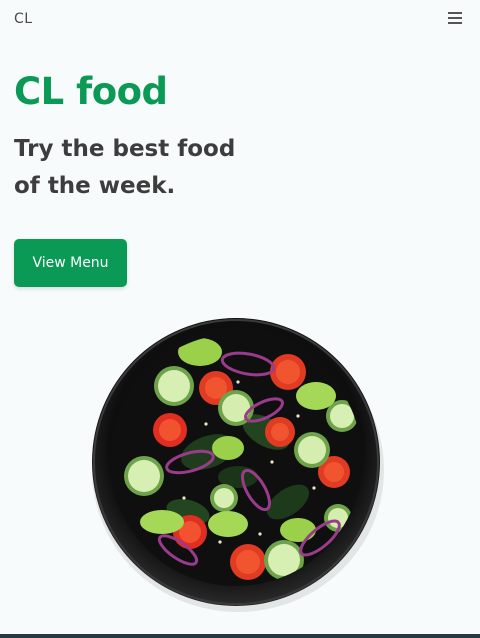 This screenshot has height=638, width=480. What do you see at coordinates (70, 263) in the screenshot?
I see `view-menu-button: View Menu` at bounding box center [70, 263].